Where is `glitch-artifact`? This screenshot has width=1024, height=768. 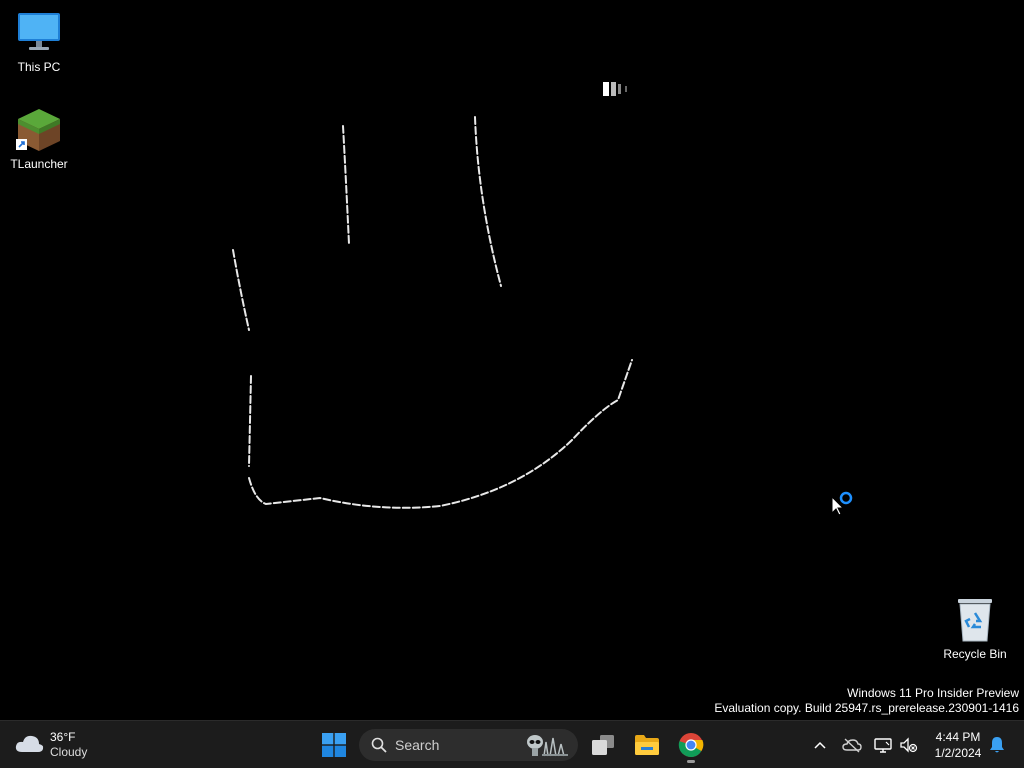
glitch-artifact is located at coordinates (615, 89).